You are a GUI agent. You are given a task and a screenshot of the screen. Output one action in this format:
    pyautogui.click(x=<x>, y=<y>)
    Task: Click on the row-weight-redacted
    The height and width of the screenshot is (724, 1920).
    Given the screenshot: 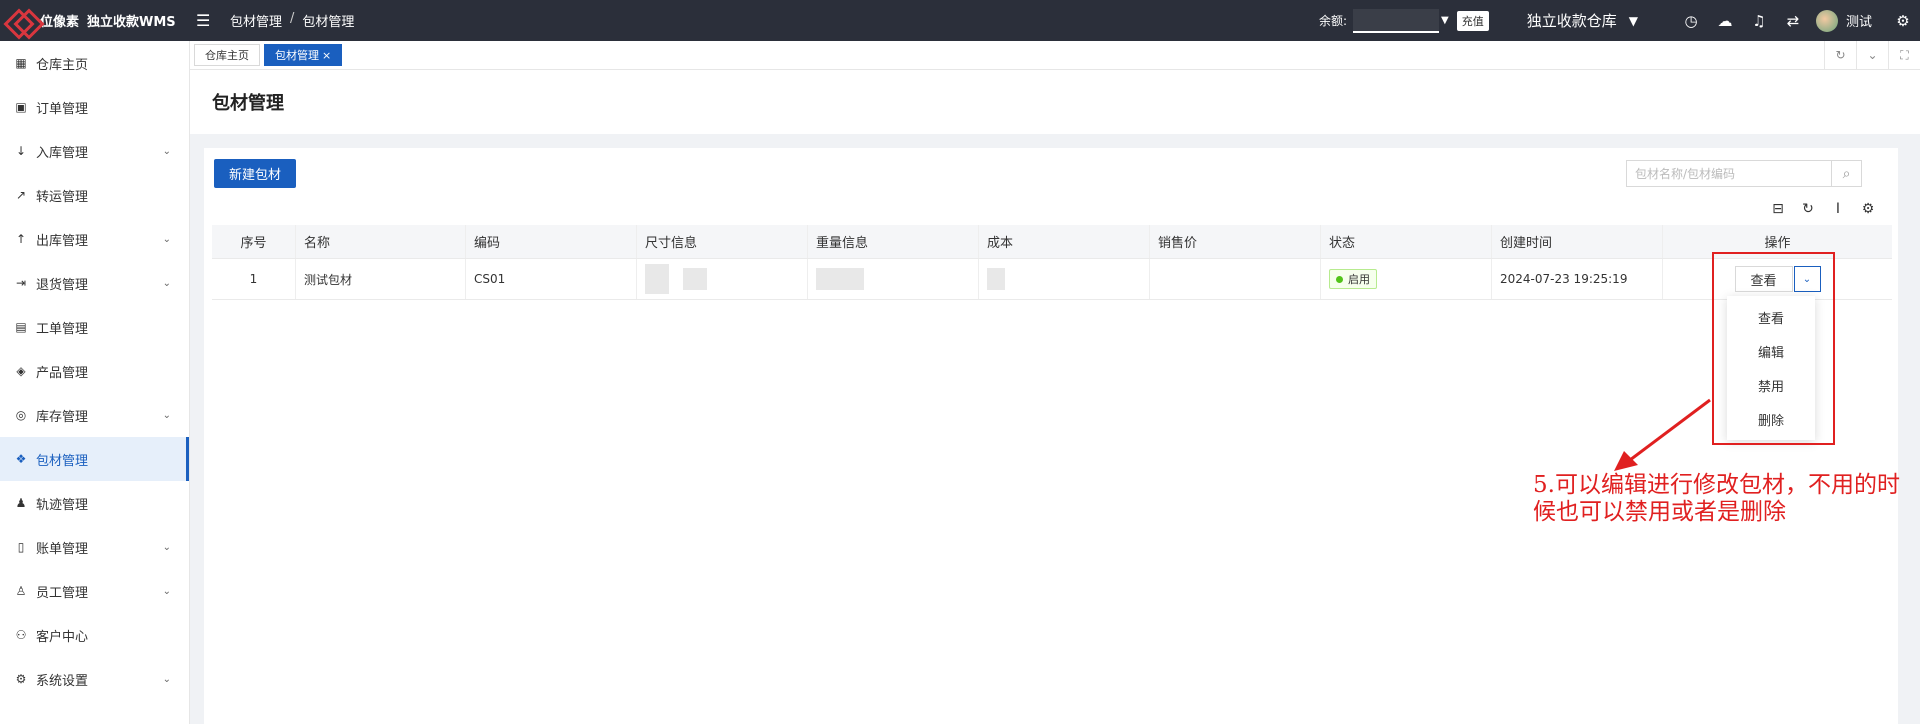 What is the action you would take?
    pyautogui.click(x=893, y=279)
    